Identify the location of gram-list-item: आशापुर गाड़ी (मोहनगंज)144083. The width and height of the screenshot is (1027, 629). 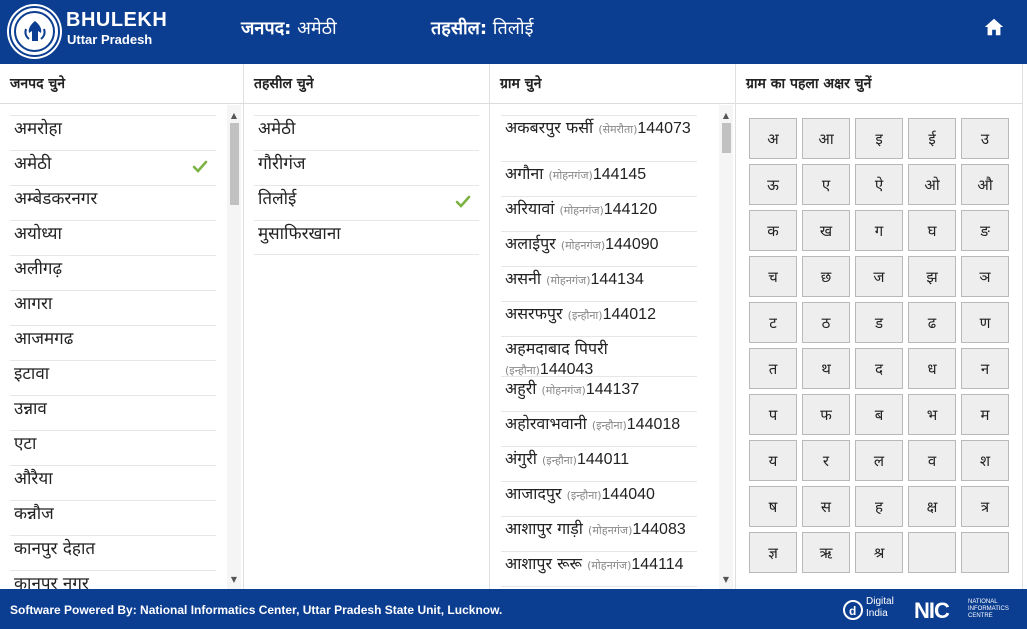
(599, 533).